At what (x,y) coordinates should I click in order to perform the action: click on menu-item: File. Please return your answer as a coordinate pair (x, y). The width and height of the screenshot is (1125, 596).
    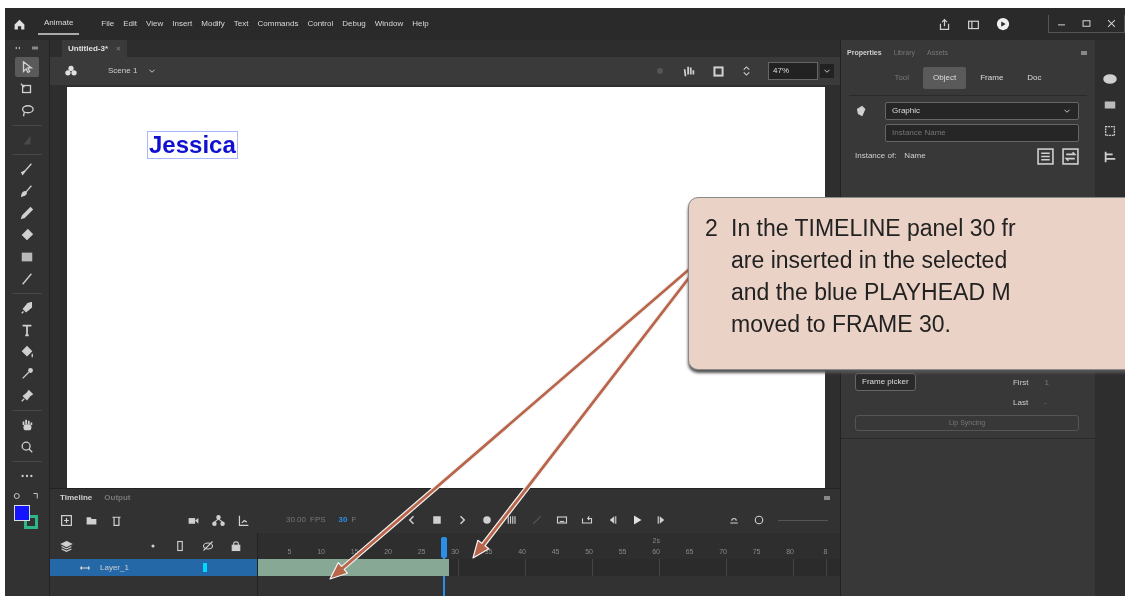
    Looking at the image, I should click on (108, 24).